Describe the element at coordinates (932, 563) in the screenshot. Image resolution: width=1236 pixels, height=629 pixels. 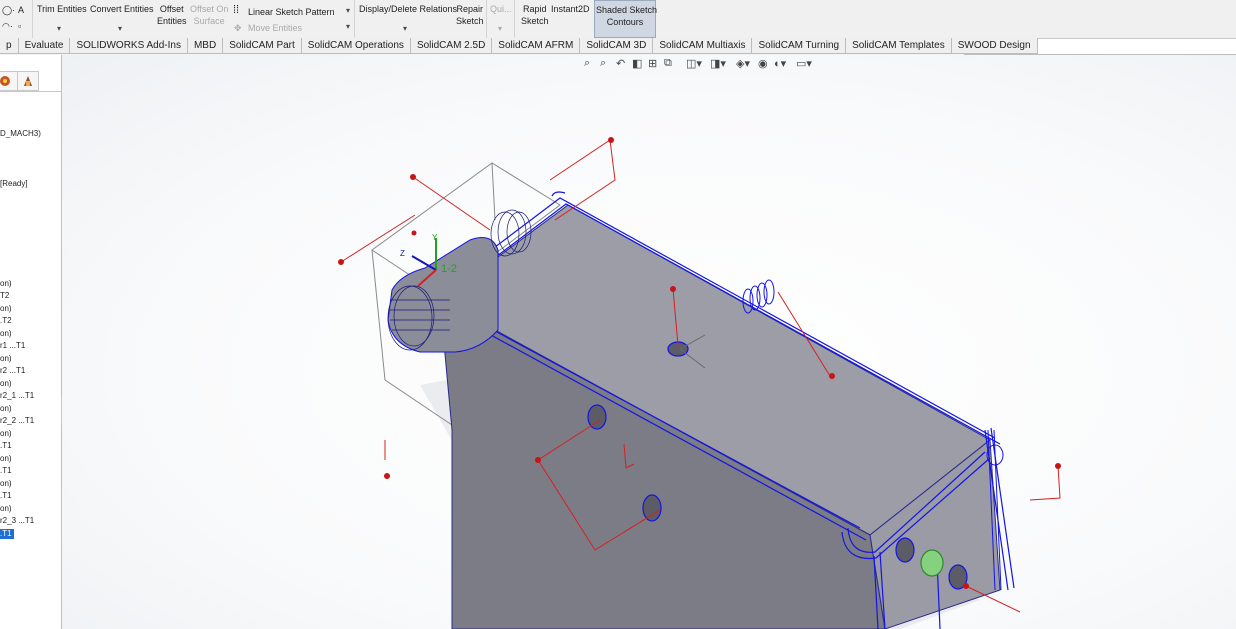
I see `end-hole-selected` at that location.